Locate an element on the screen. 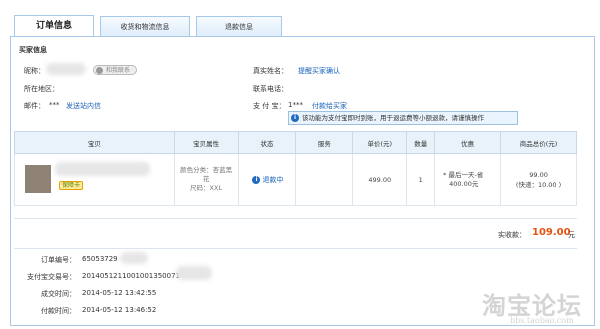  refund-status: i 退款中 is located at coordinates (266, 180).